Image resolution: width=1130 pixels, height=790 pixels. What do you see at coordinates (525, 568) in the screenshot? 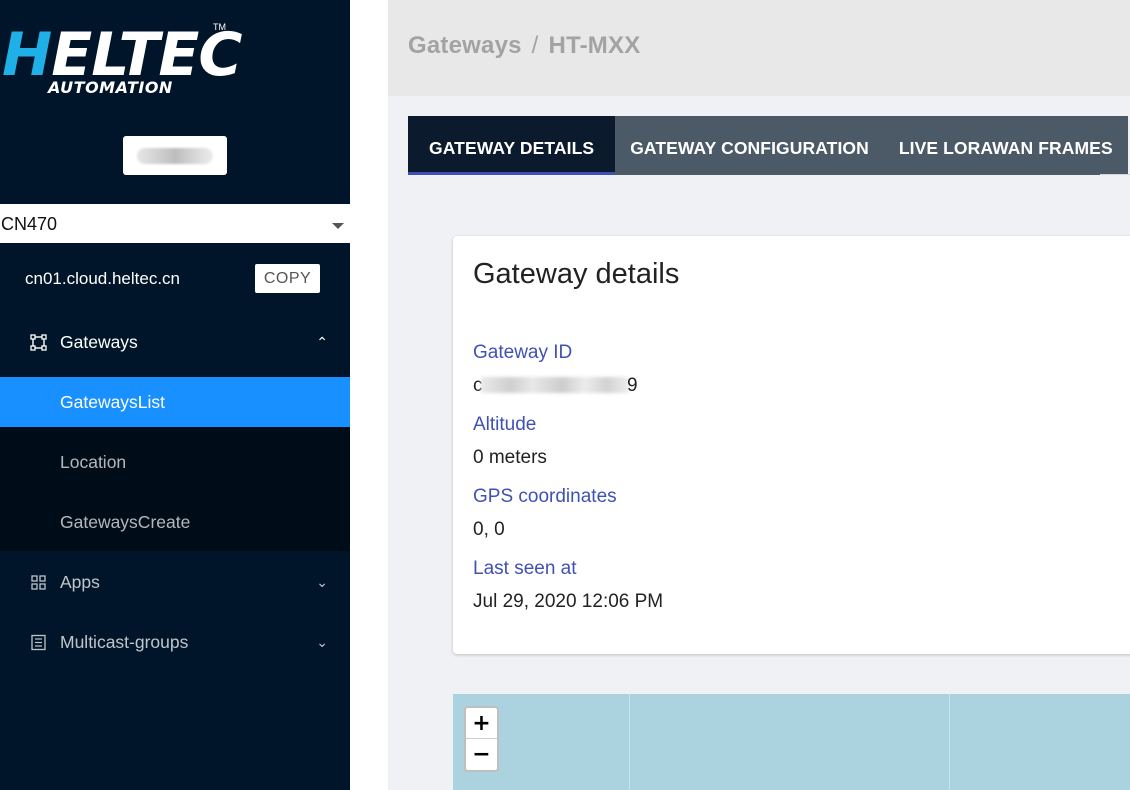
I see `last-seen-label: Last seen at` at bounding box center [525, 568].